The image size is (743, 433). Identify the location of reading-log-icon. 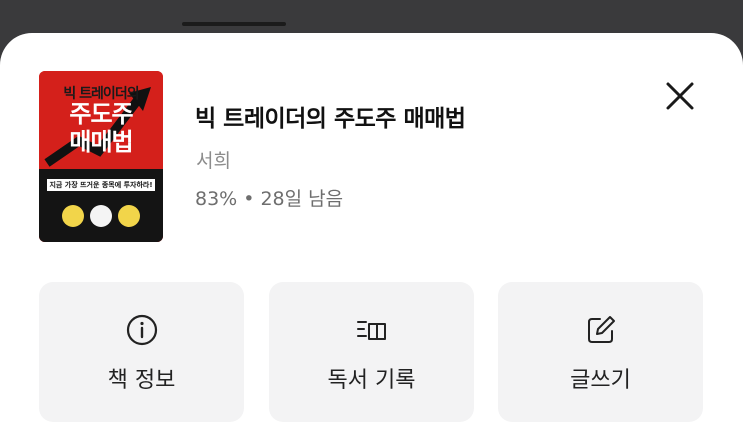
(371, 330).